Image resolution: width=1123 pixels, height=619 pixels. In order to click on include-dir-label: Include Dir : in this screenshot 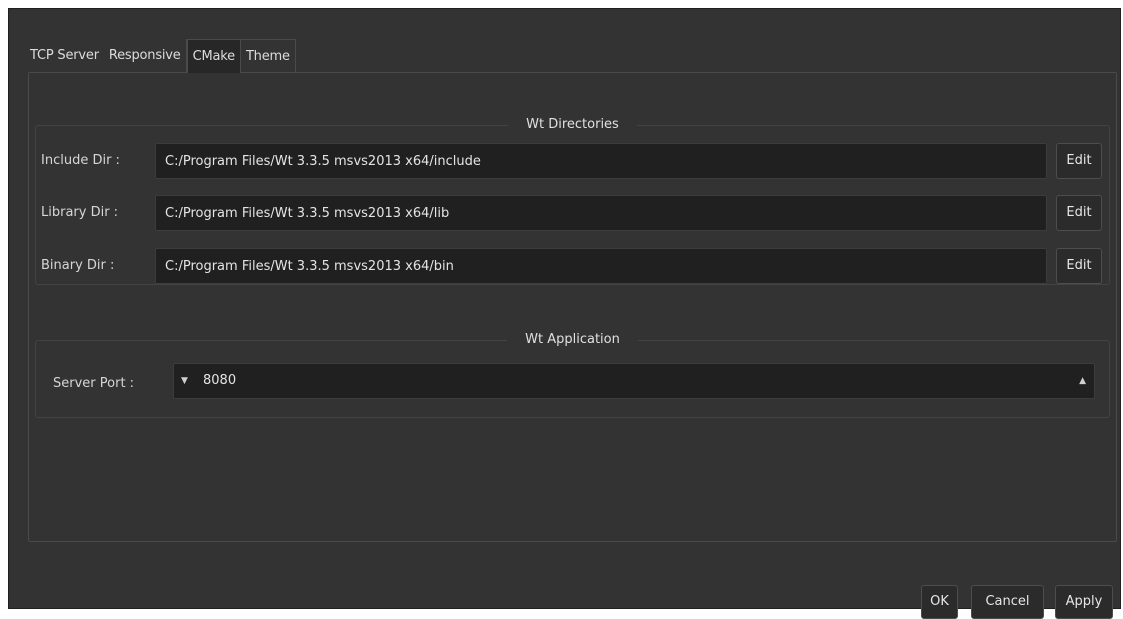, I will do `click(80, 160)`.